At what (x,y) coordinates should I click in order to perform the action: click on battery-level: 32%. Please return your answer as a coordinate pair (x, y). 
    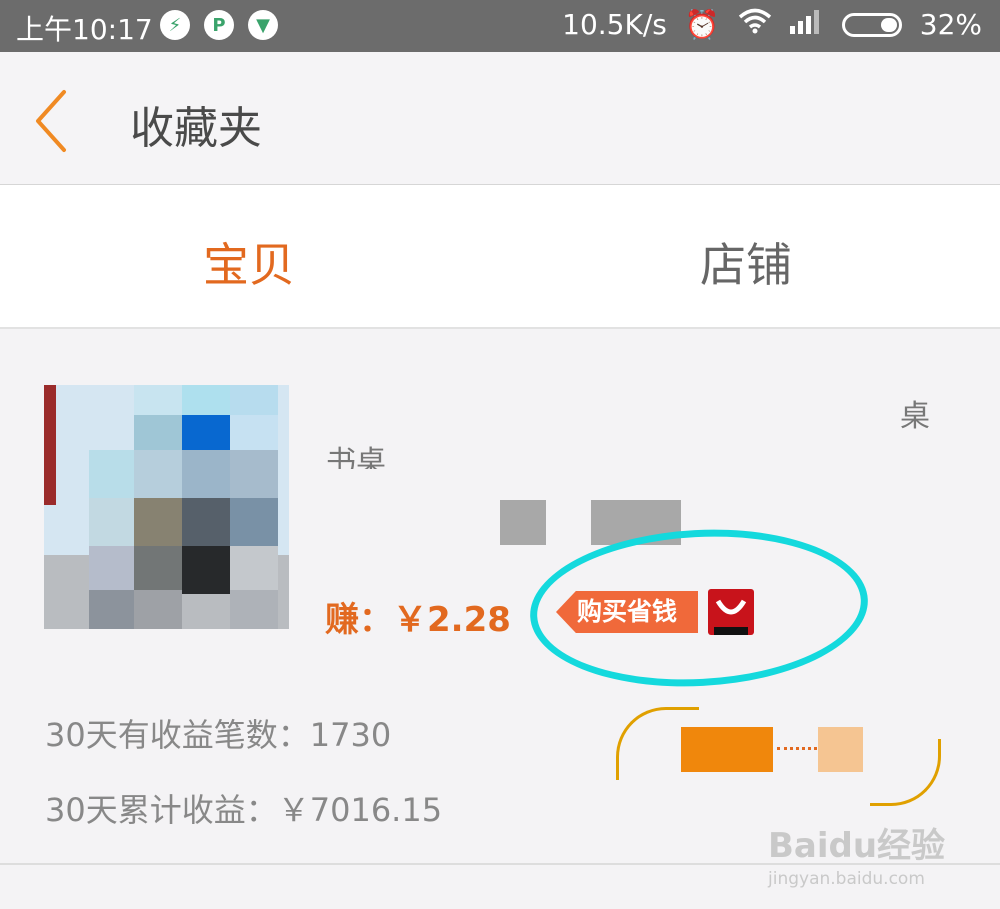
    Looking at the image, I should click on (950, 24).